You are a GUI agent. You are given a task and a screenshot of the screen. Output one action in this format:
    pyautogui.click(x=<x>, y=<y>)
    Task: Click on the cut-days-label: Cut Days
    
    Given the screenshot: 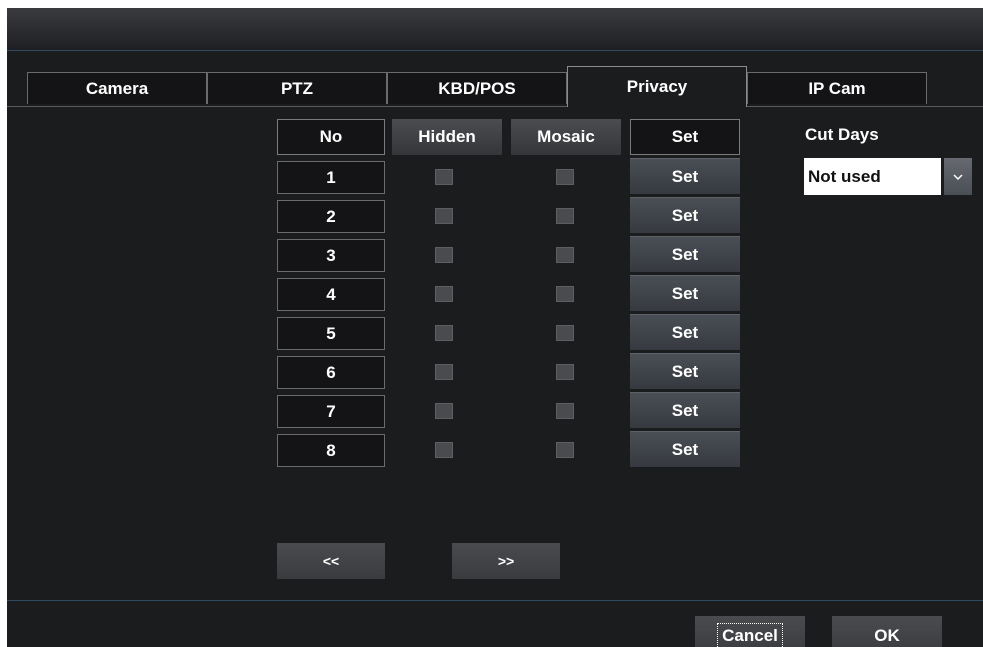 What is the action you would take?
    pyautogui.click(x=842, y=134)
    